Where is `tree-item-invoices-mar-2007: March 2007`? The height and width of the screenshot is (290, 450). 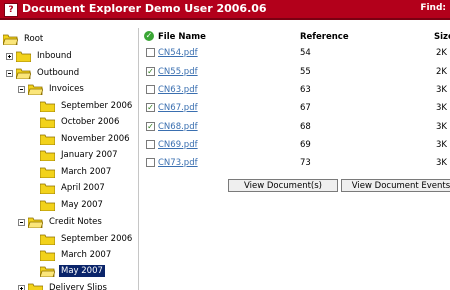 tree-item-invoices-mar-2007: March 2007 is located at coordinates (76, 172).